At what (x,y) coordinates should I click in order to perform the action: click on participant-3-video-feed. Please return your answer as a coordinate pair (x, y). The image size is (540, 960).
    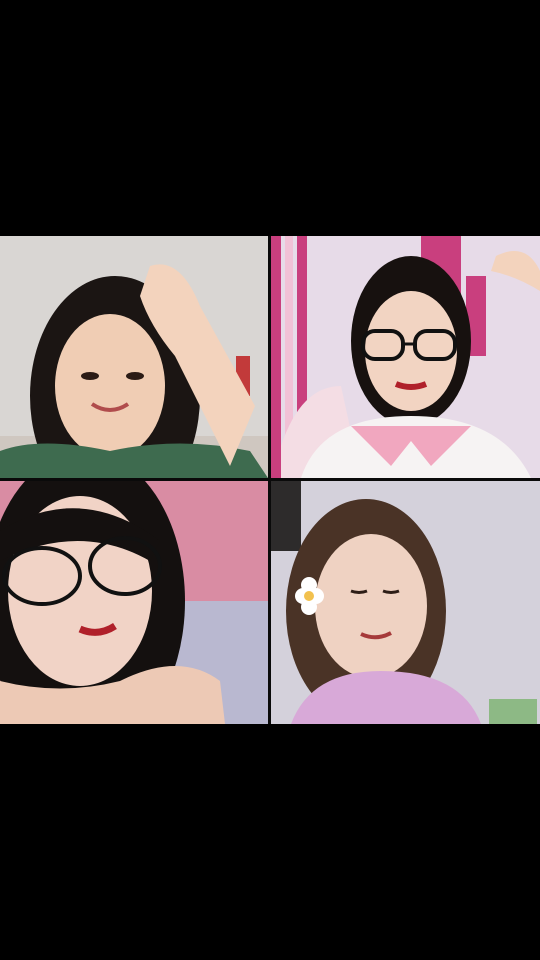
    Looking at the image, I should click on (134, 602).